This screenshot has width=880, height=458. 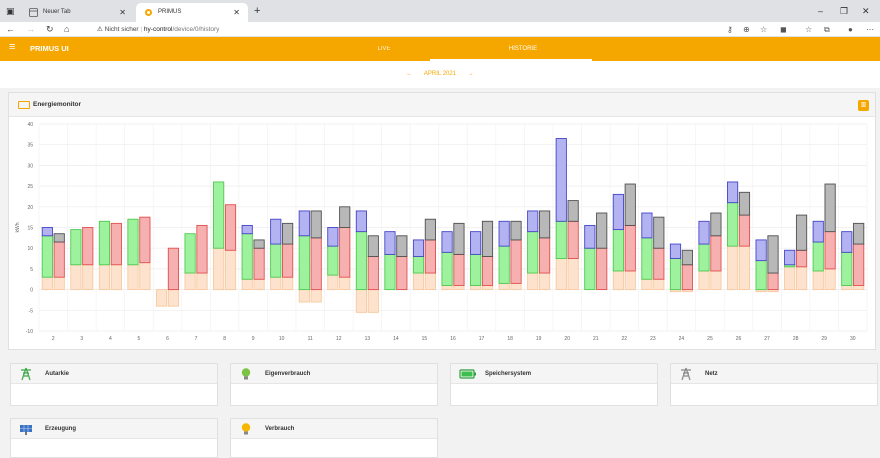 I want to click on x-tick-label: 24, so click(x=682, y=339).